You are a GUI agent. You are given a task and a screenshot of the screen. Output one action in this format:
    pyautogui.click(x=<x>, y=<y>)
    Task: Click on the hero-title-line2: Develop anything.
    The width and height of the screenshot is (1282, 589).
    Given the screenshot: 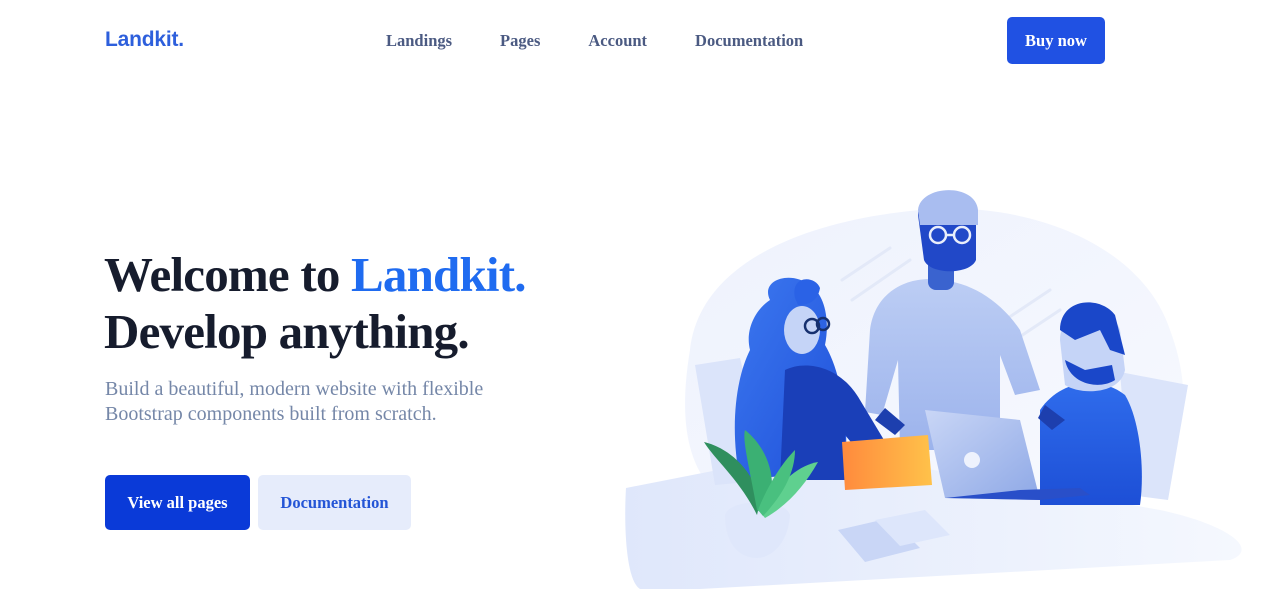 What is the action you would take?
    pyautogui.click(x=287, y=331)
    